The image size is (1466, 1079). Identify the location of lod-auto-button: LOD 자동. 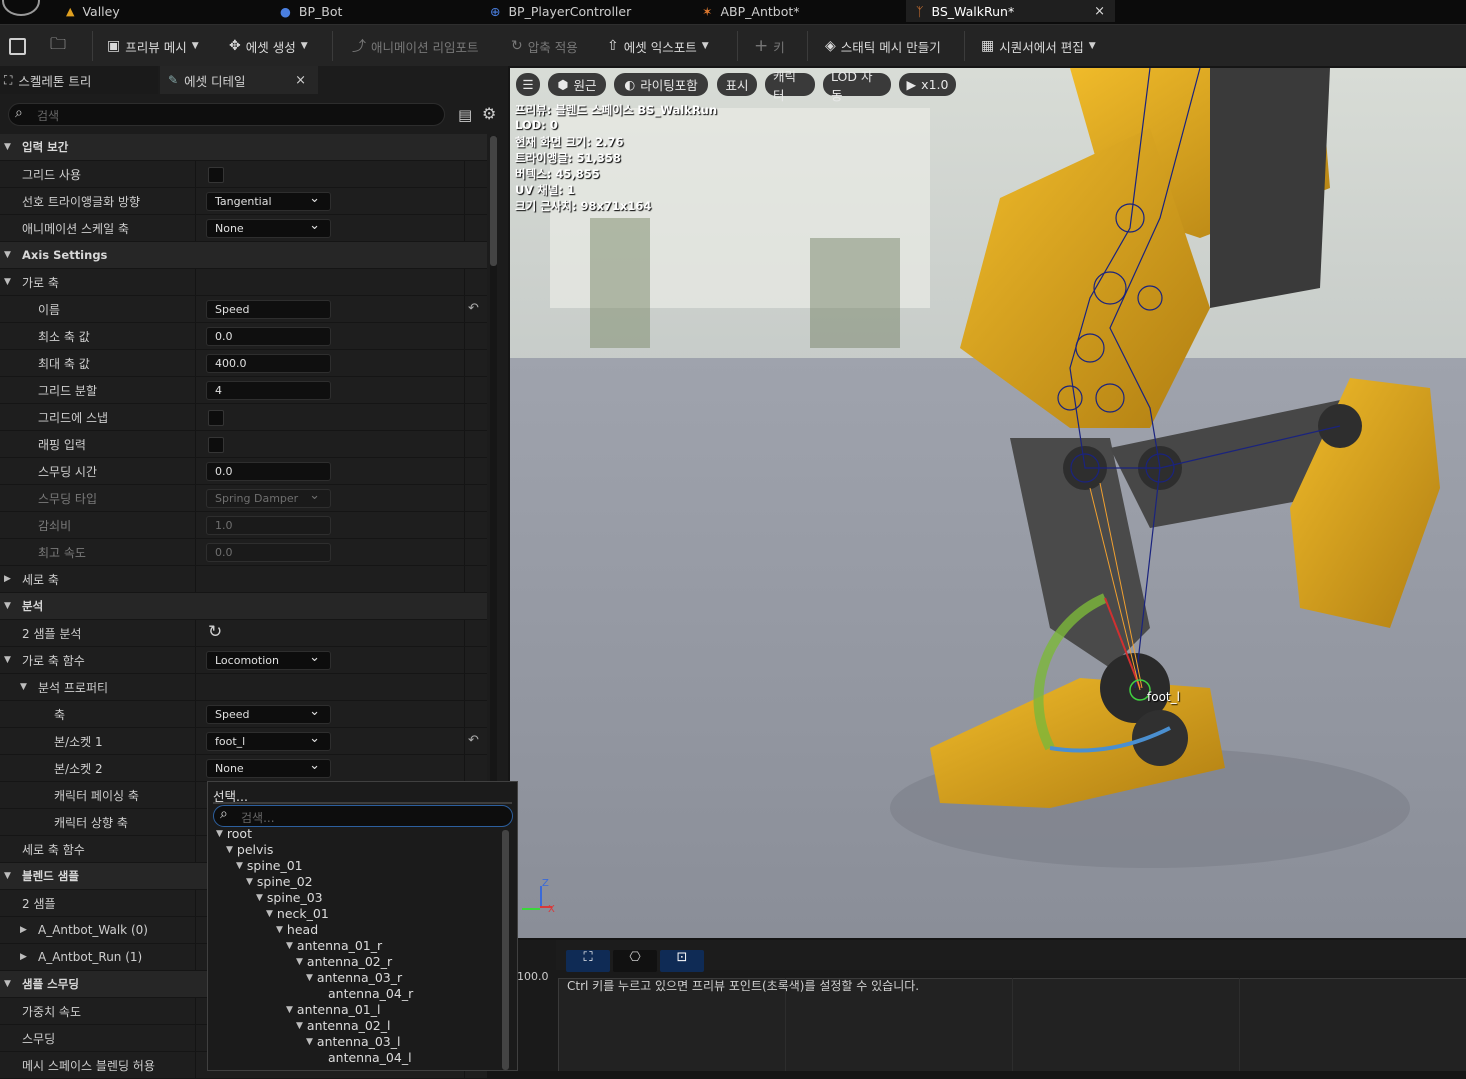
(857, 86).